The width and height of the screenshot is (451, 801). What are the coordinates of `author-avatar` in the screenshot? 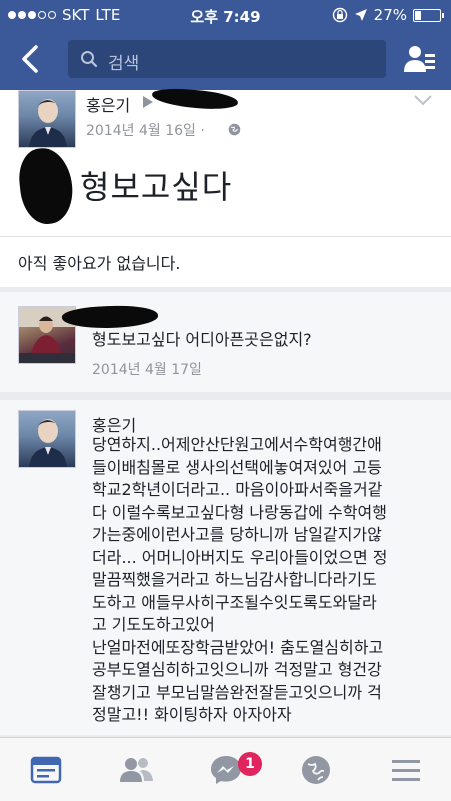 It's located at (47, 119).